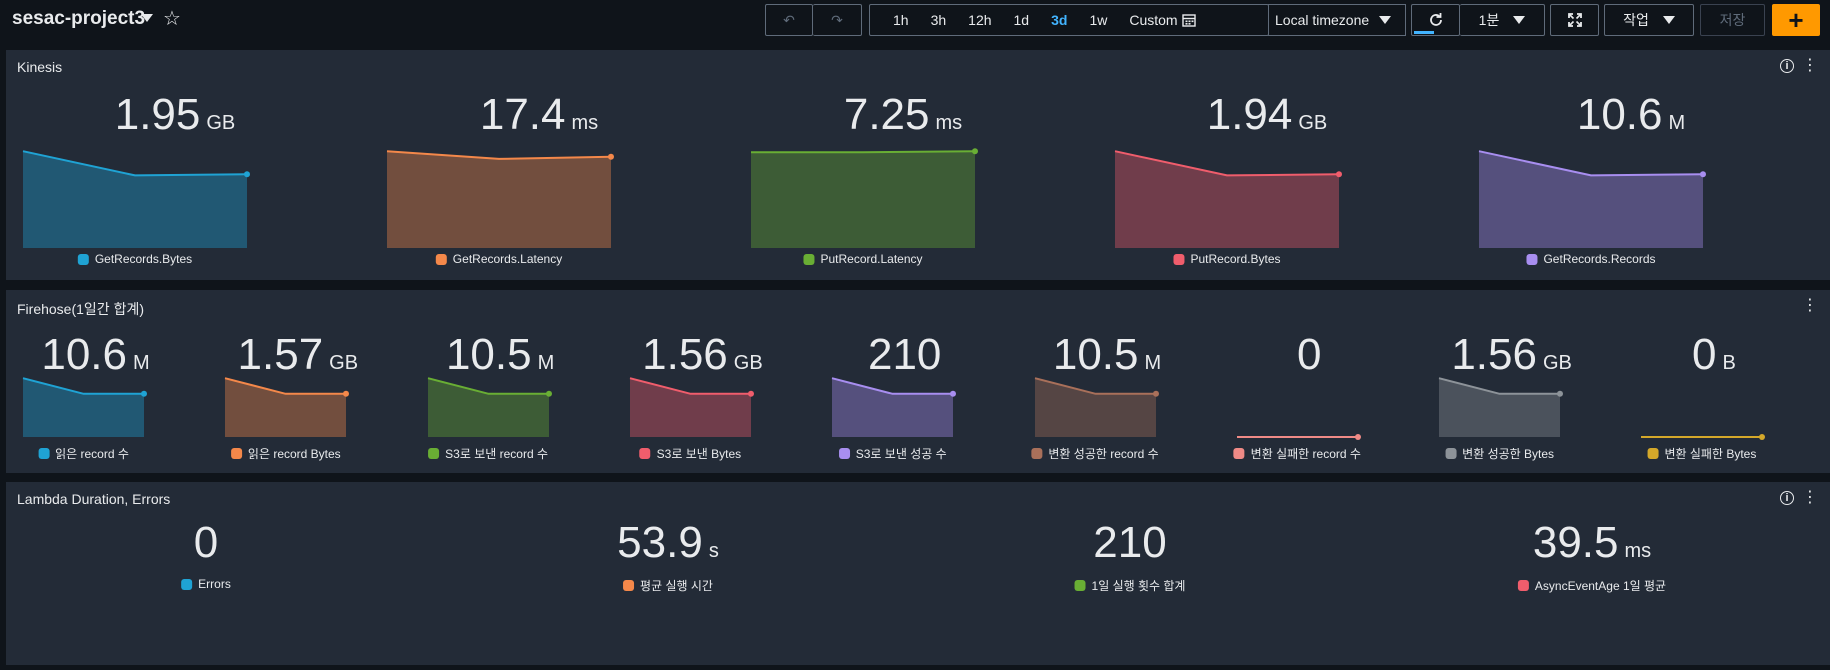 This screenshot has height=670, width=1830. What do you see at coordinates (1575, 542) in the screenshot?
I see `metric-number: 39.5` at bounding box center [1575, 542].